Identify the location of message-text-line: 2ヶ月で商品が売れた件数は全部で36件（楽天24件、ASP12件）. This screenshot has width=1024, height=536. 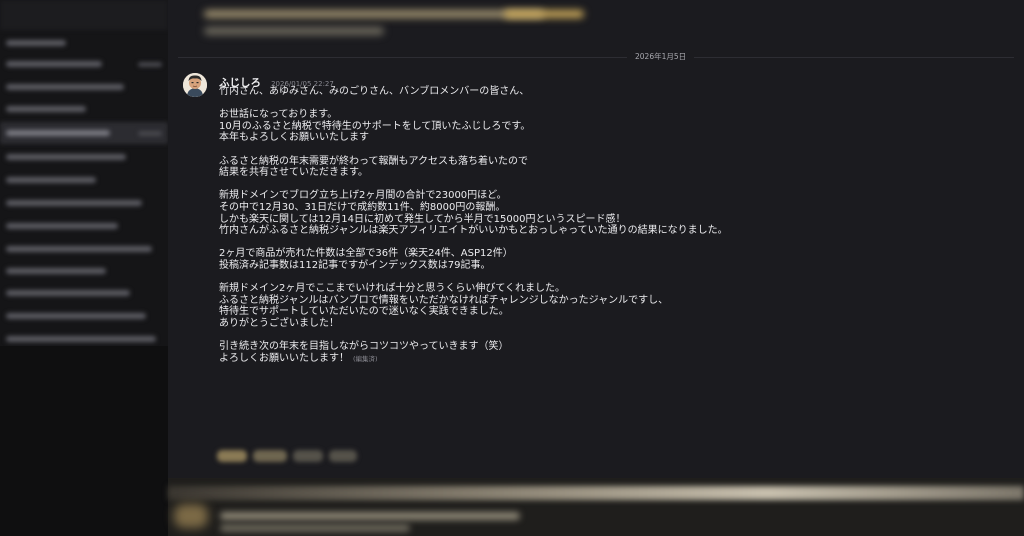
(366, 254).